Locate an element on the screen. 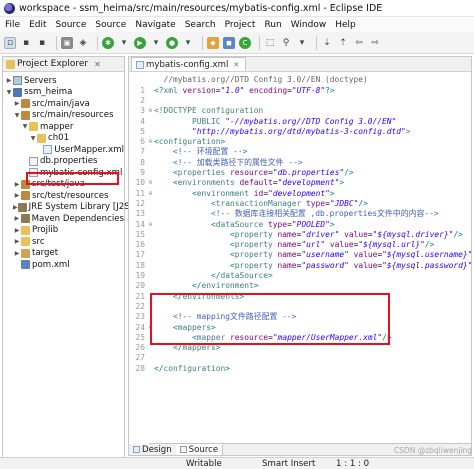 The height and width of the screenshot is (469, 474). tree-item: db.properties is located at coordinates (63, 162).